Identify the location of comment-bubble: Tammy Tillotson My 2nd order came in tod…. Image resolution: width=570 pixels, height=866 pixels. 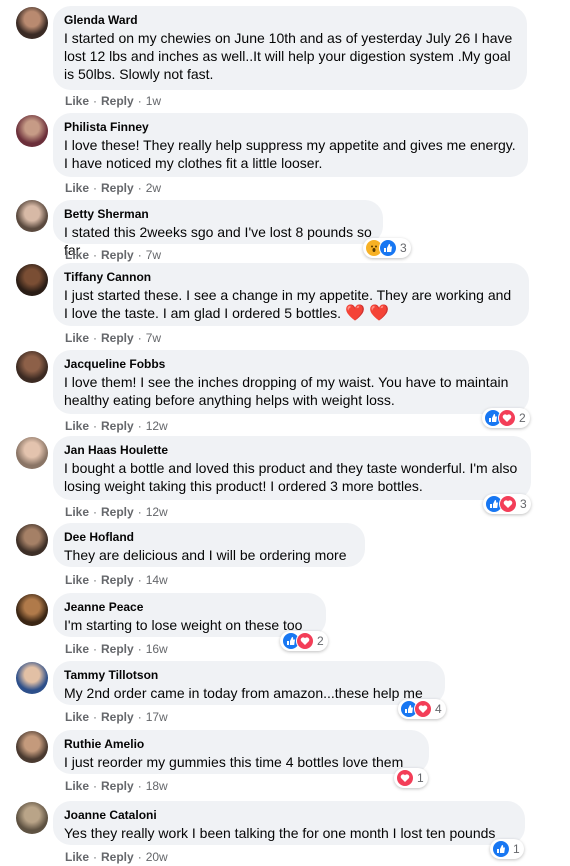
(249, 683).